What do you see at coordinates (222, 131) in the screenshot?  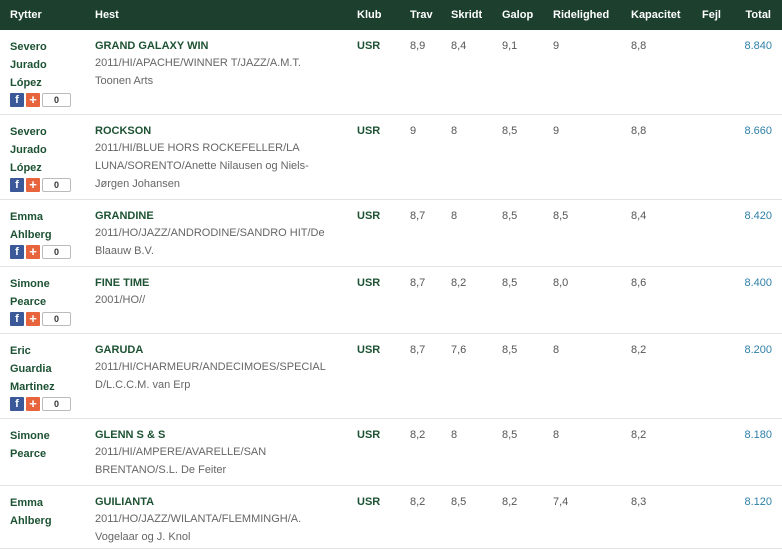 I see `horse-name-link: ROCKSON` at bounding box center [222, 131].